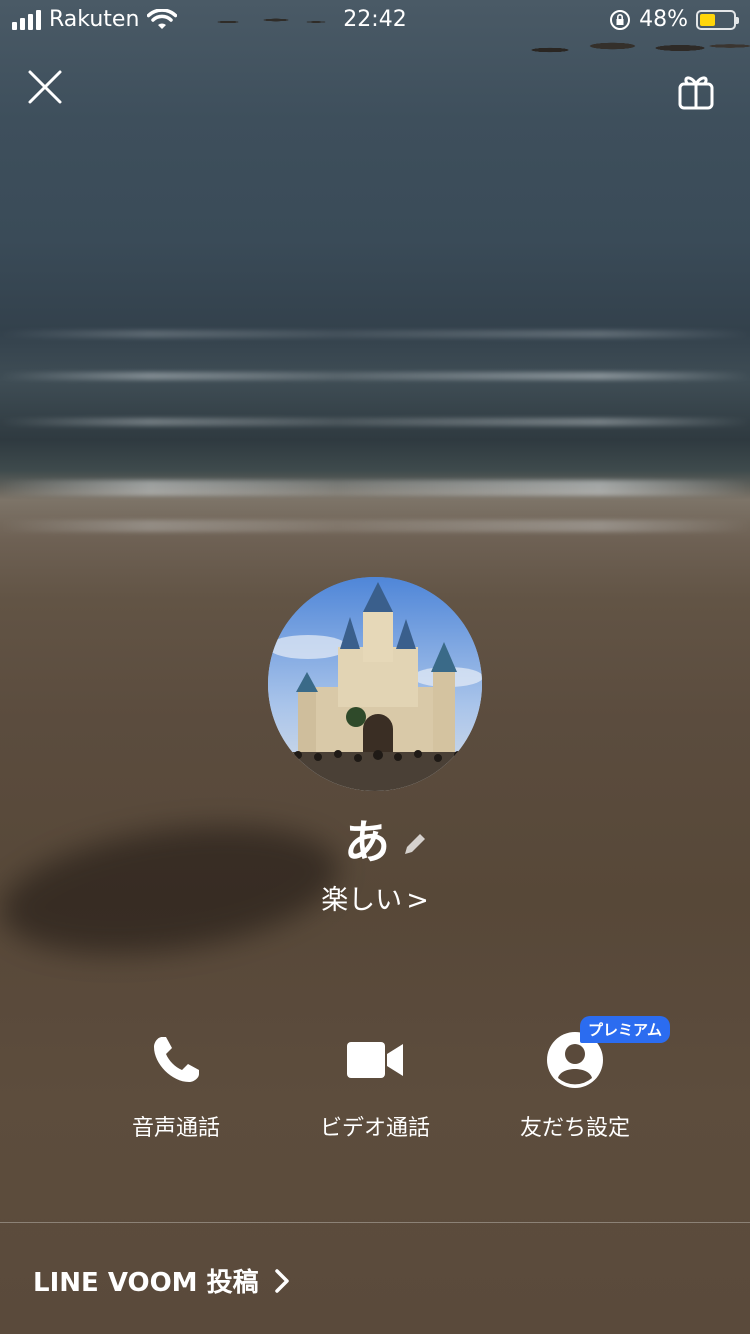 This screenshot has width=750, height=1334. What do you see at coordinates (625, 1029) in the screenshot?
I see `premium-badge: プレミアム` at bounding box center [625, 1029].